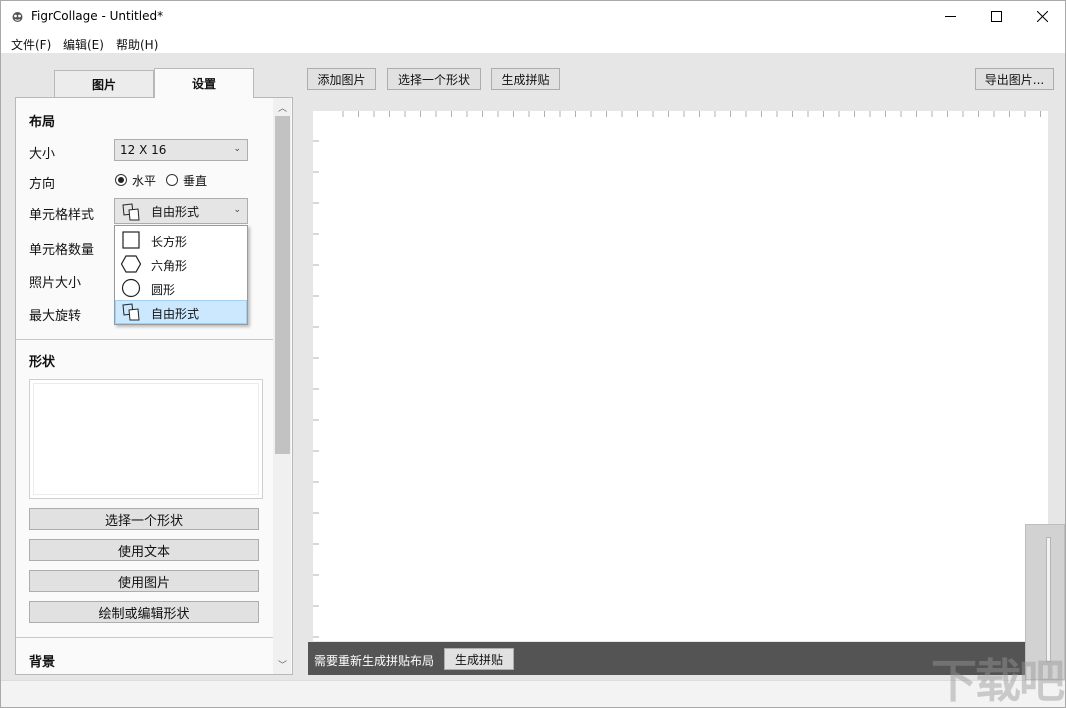 The height and width of the screenshot is (708, 1066). I want to click on dropdown-option-rectangle: 长方形, so click(181, 240).